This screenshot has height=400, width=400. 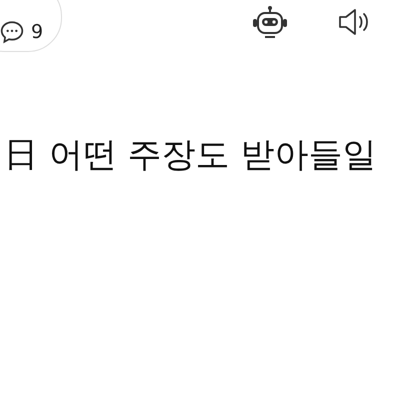 What do you see at coordinates (31, 26) in the screenshot?
I see `comment-button: 9` at bounding box center [31, 26].